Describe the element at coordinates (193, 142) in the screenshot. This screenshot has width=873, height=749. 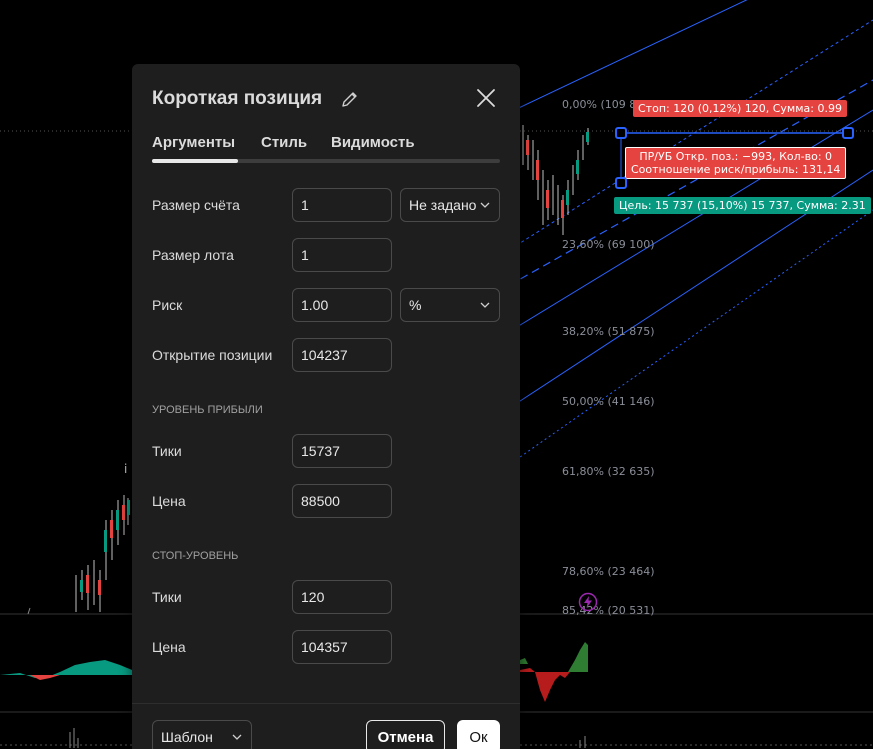
I see `tab-arguments: Аргументы` at that location.